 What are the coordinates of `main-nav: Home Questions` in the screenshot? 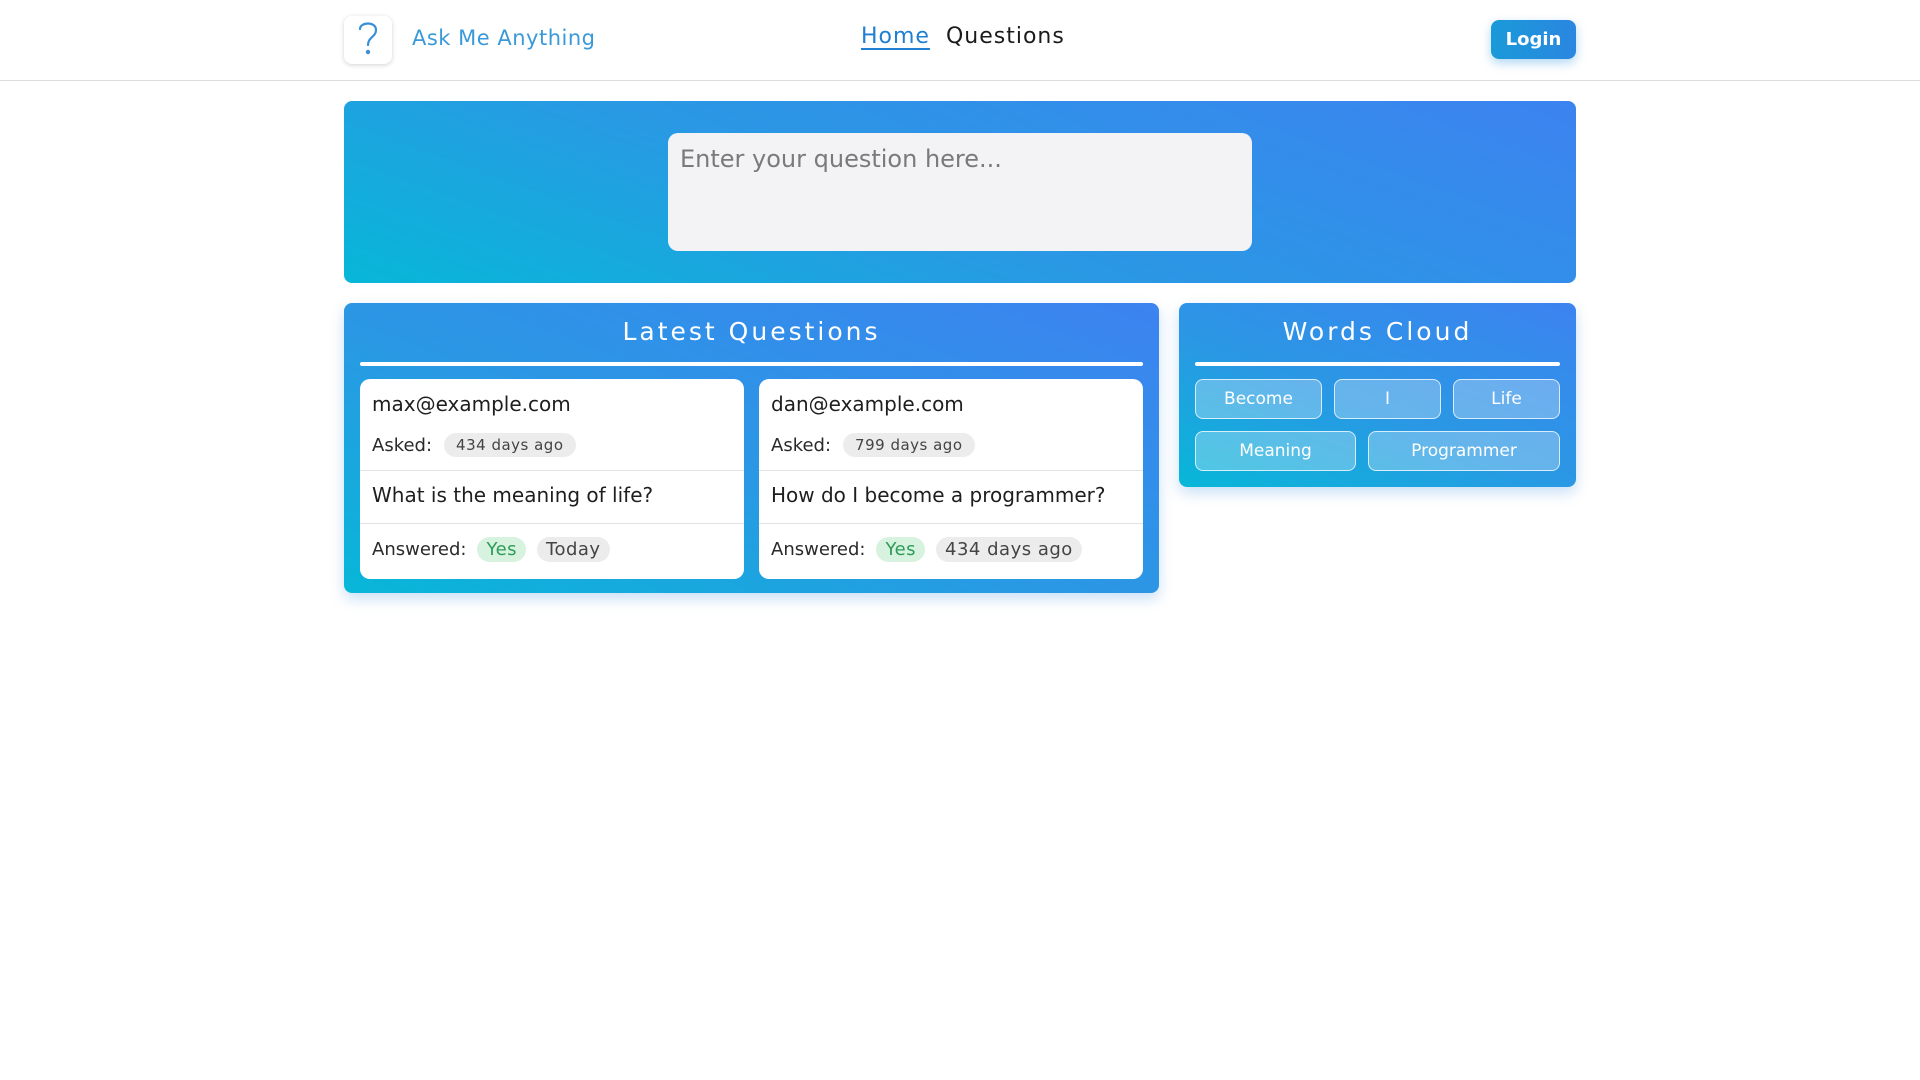 It's located at (963, 36).